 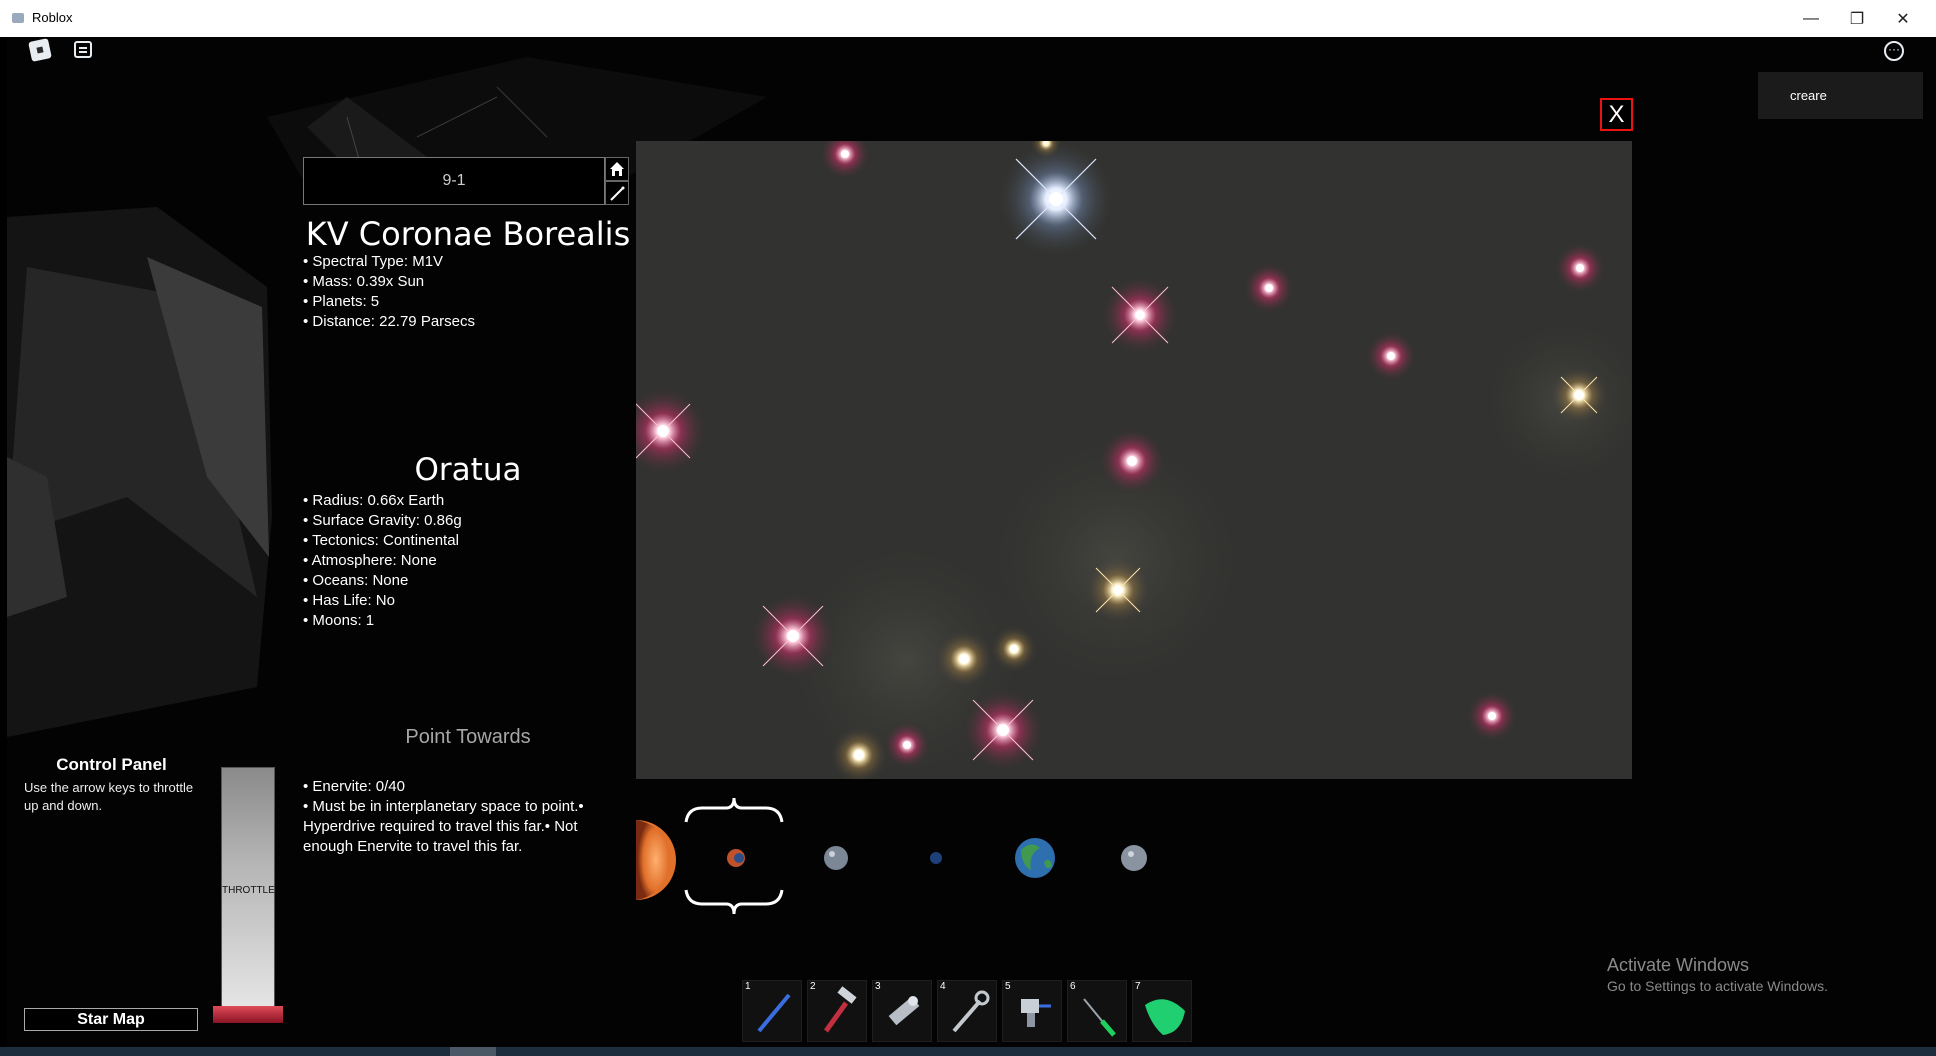 I want to click on roblox-menu-button, so click(x=40, y=50).